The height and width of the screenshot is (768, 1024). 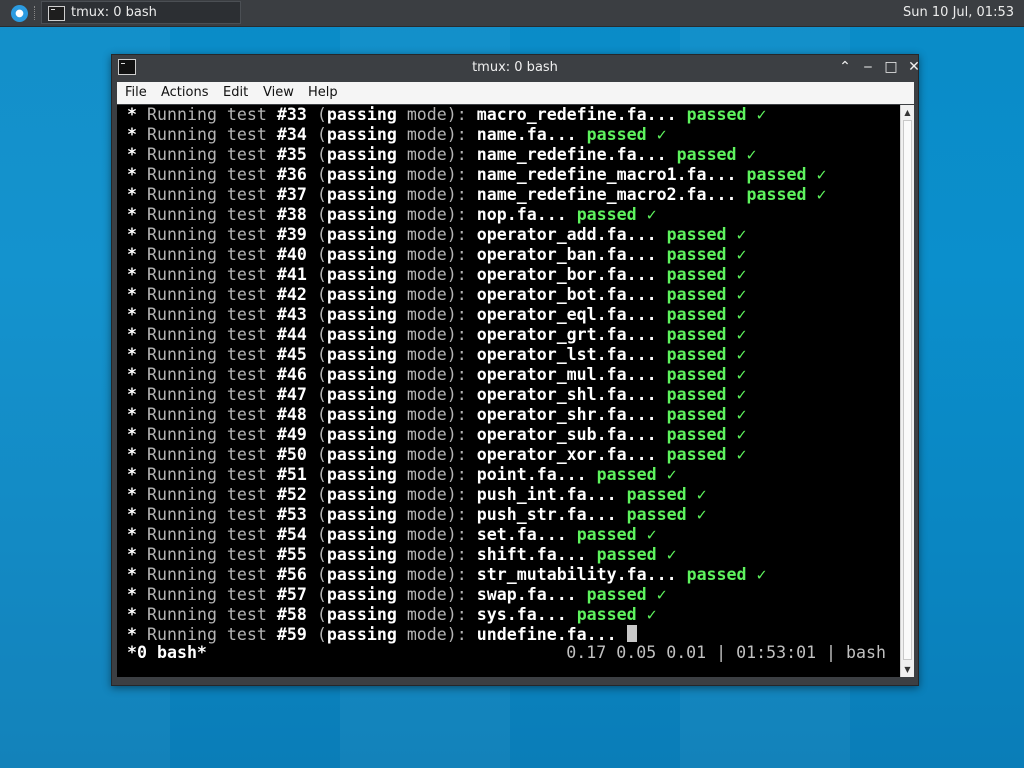 What do you see at coordinates (515, 93) in the screenshot?
I see `menu-bar: File Actions Edit View Help` at bounding box center [515, 93].